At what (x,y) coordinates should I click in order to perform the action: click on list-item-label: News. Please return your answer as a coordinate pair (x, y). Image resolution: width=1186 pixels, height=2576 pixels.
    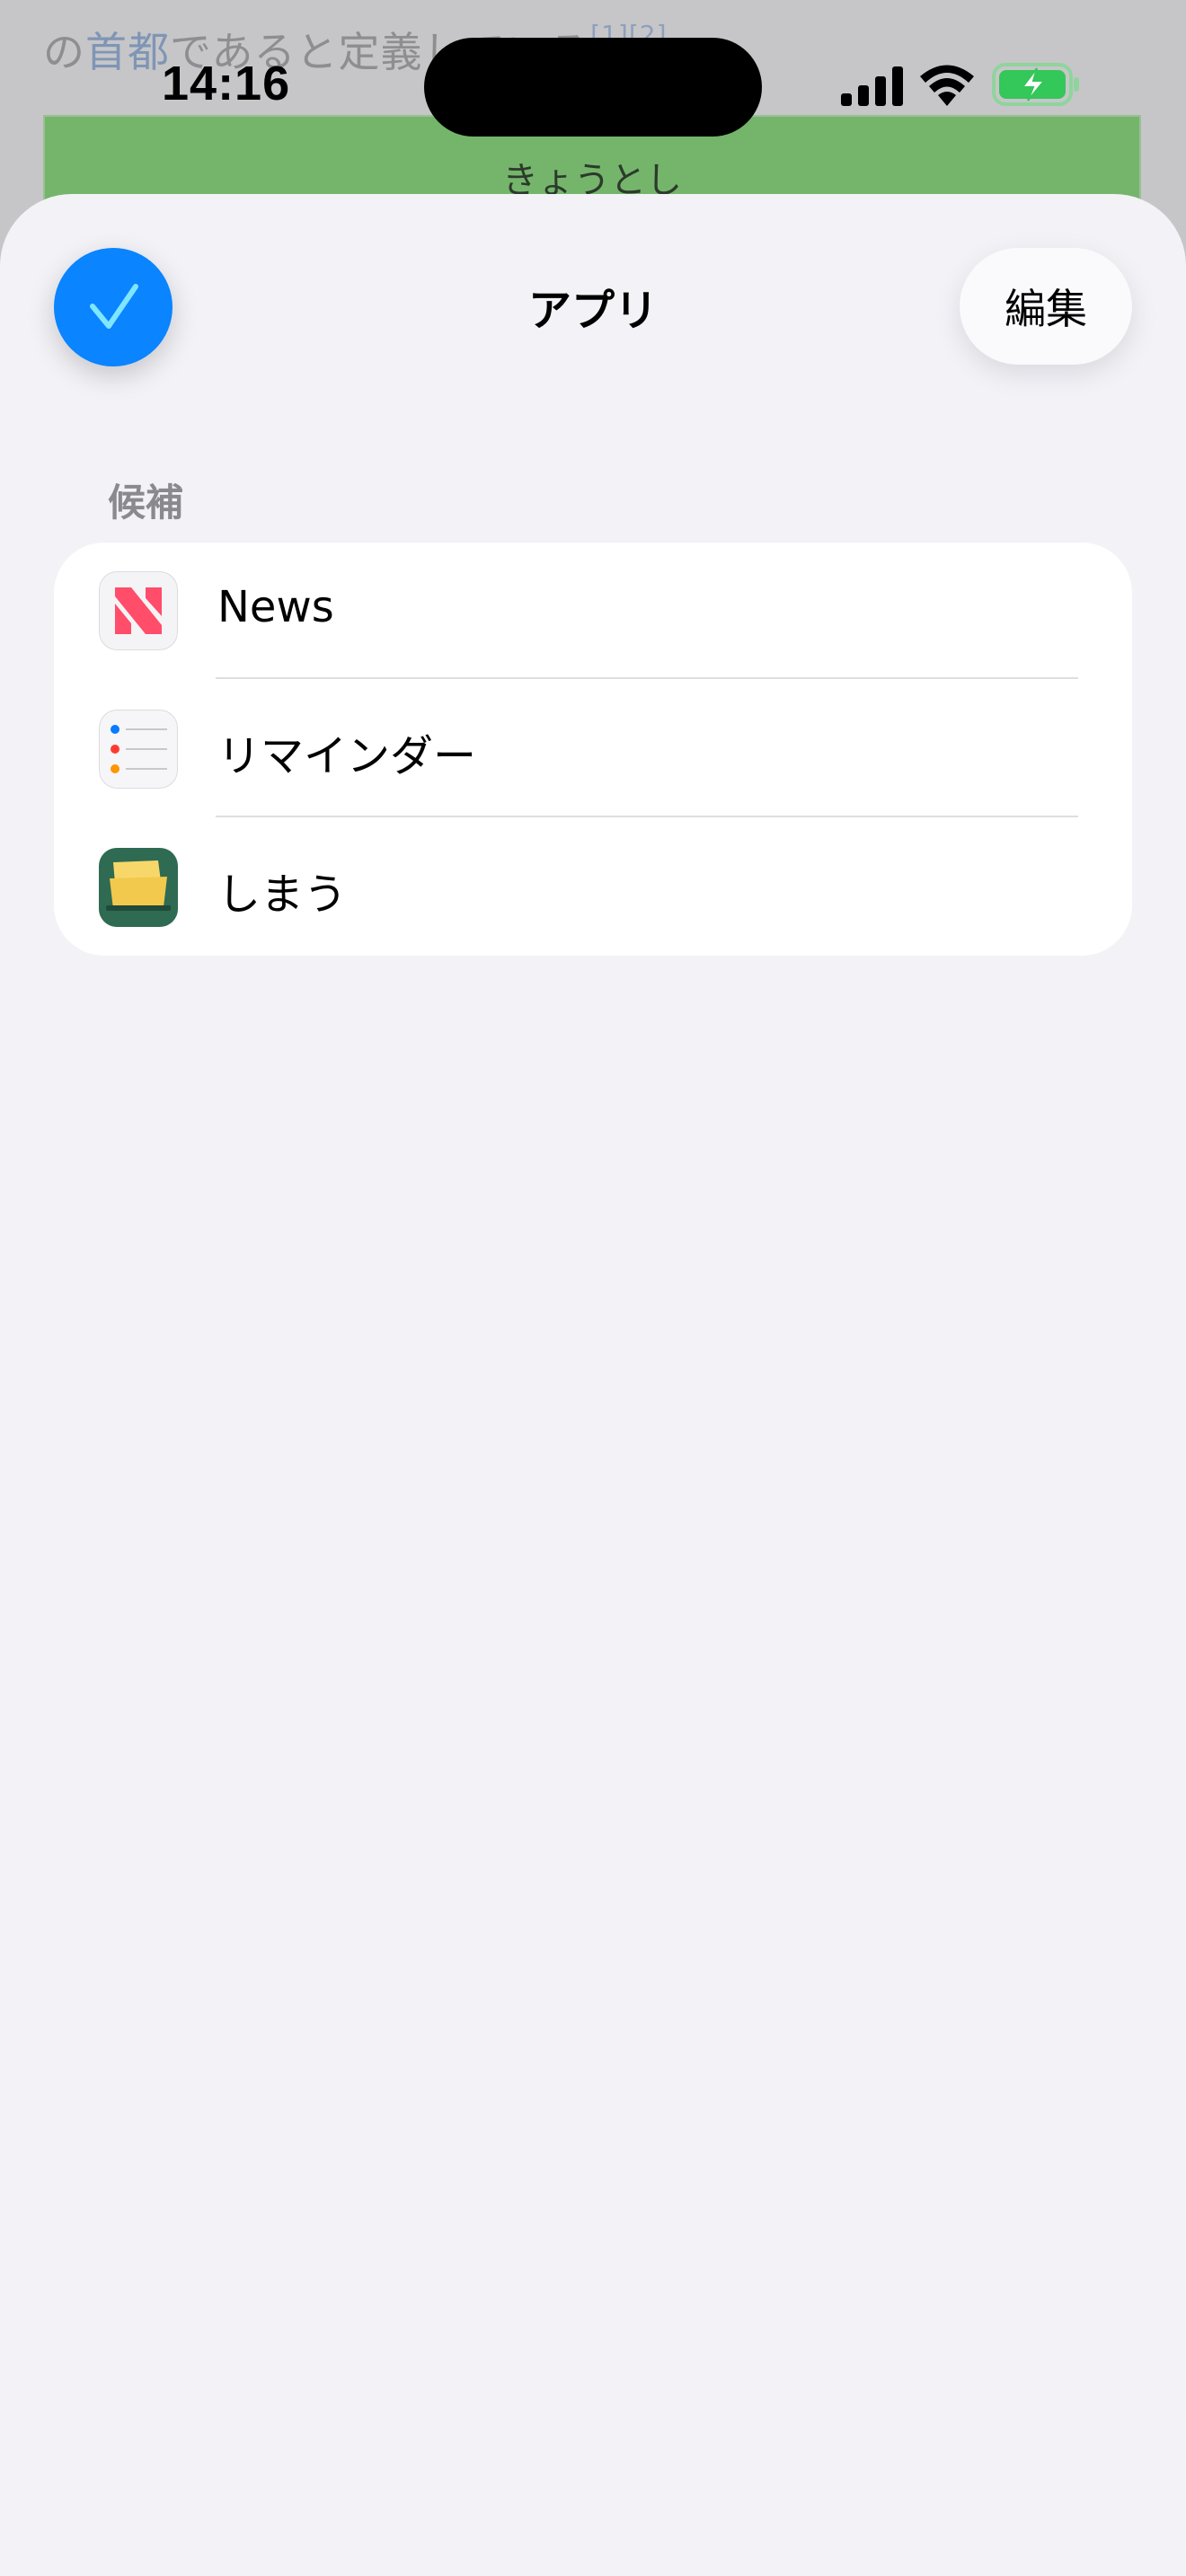
    Looking at the image, I should click on (275, 607).